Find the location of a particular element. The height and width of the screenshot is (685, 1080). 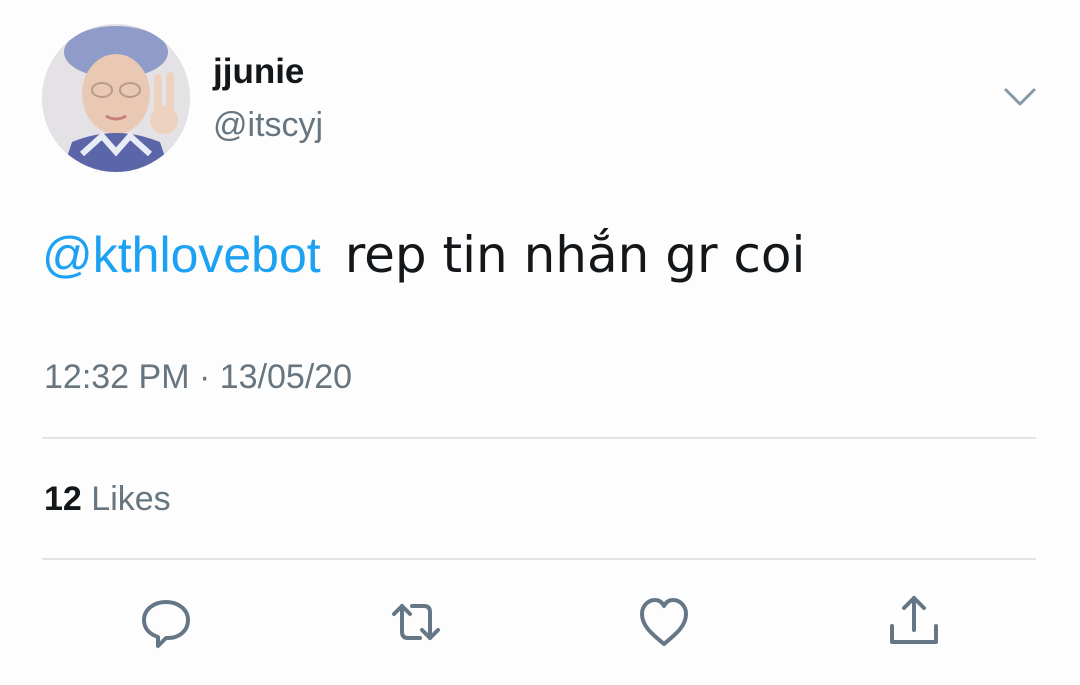

tweet-timestamp: 12:32 PM · 13/05/20 is located at coordinates (198, 377).